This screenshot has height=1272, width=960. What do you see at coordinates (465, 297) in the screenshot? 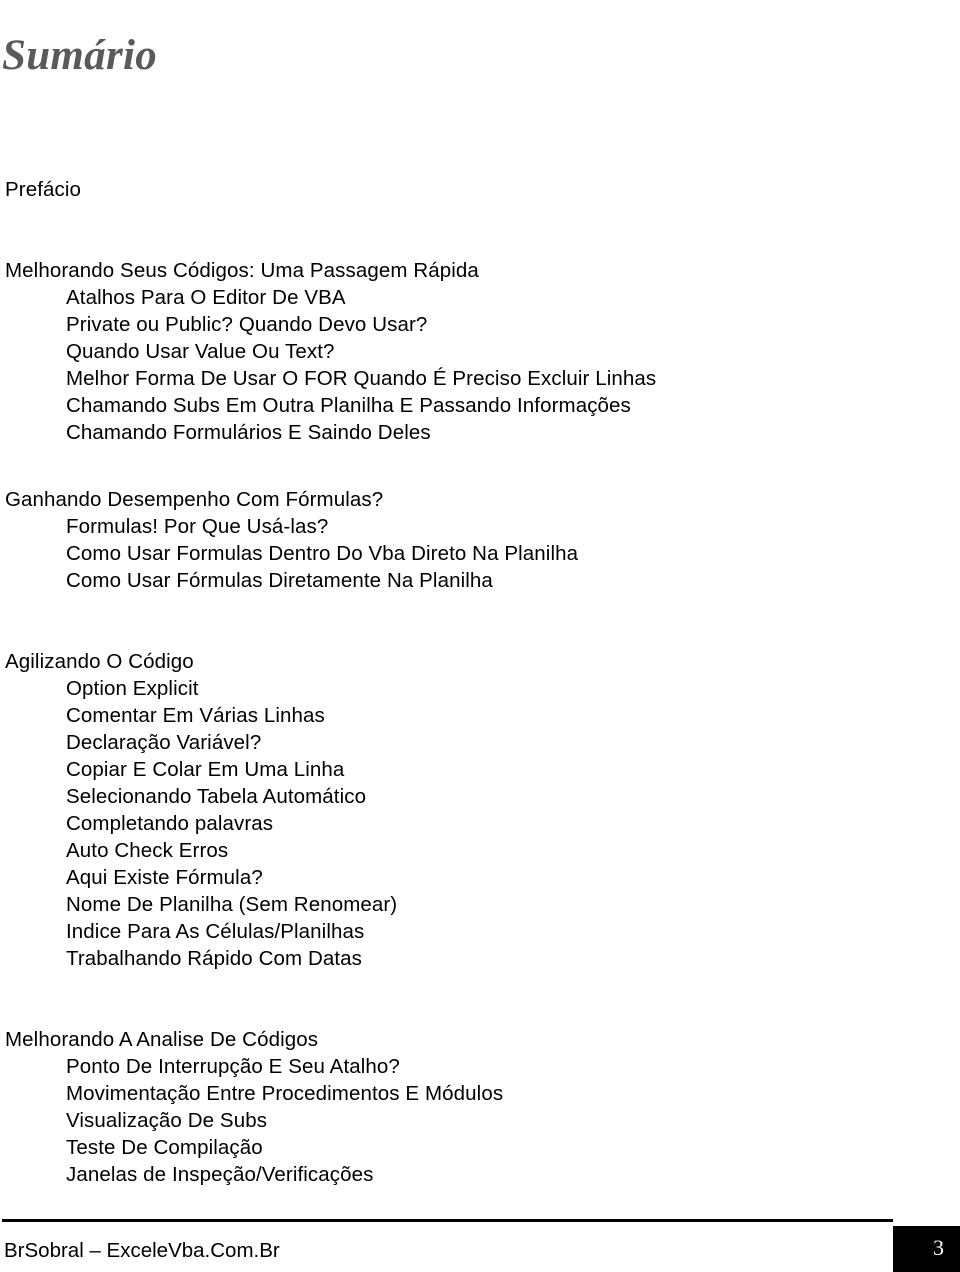
I see `toc-entry-atalhos-vba: Atalhos Para O Editor De VBA` at bounding box center [465, 297].